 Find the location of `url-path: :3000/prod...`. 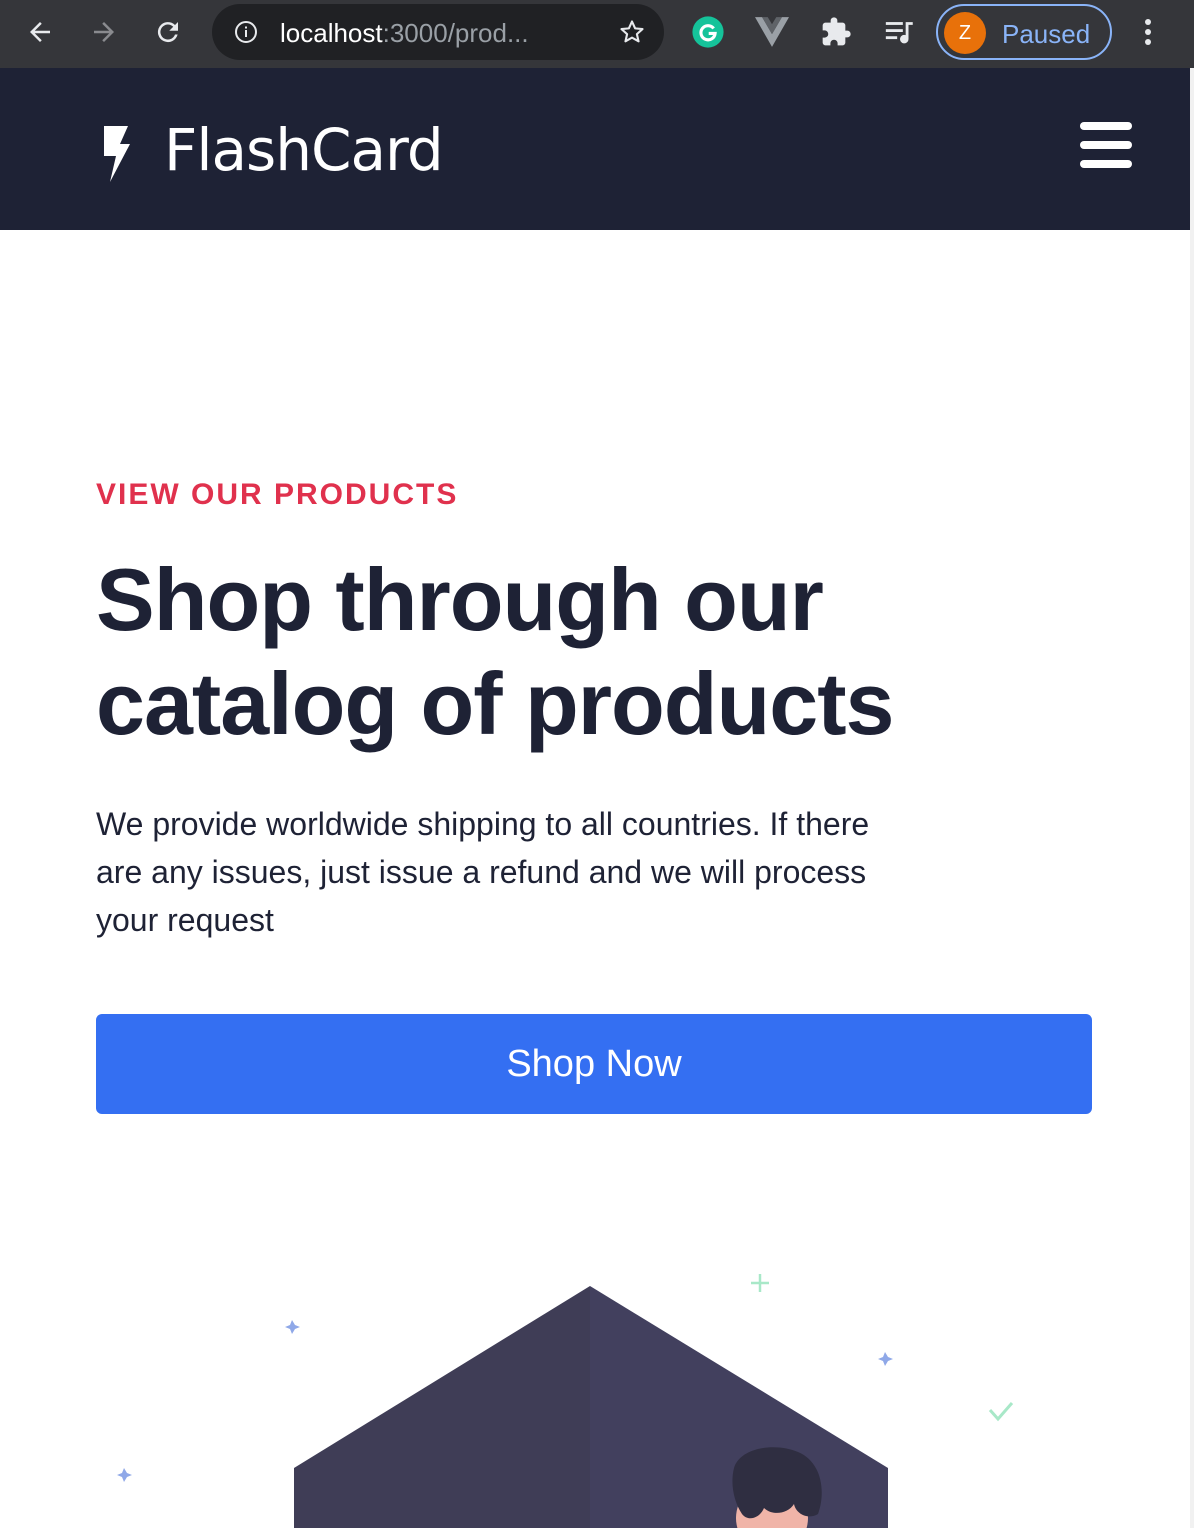

url-path: :3000/prod... is located at coordinates (455, 33).